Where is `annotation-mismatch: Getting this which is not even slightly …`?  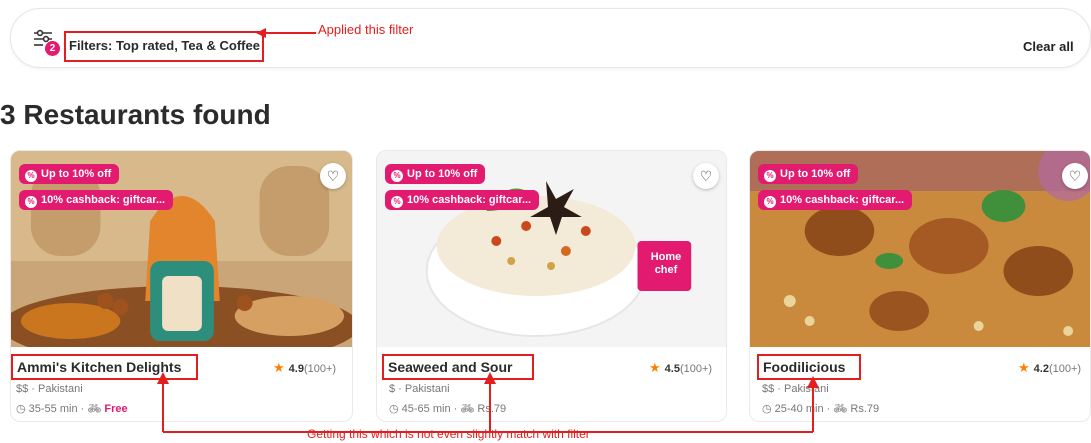
annotation-mismatch: Getting this which is not even slightly … is located at coordinates (448, 434).